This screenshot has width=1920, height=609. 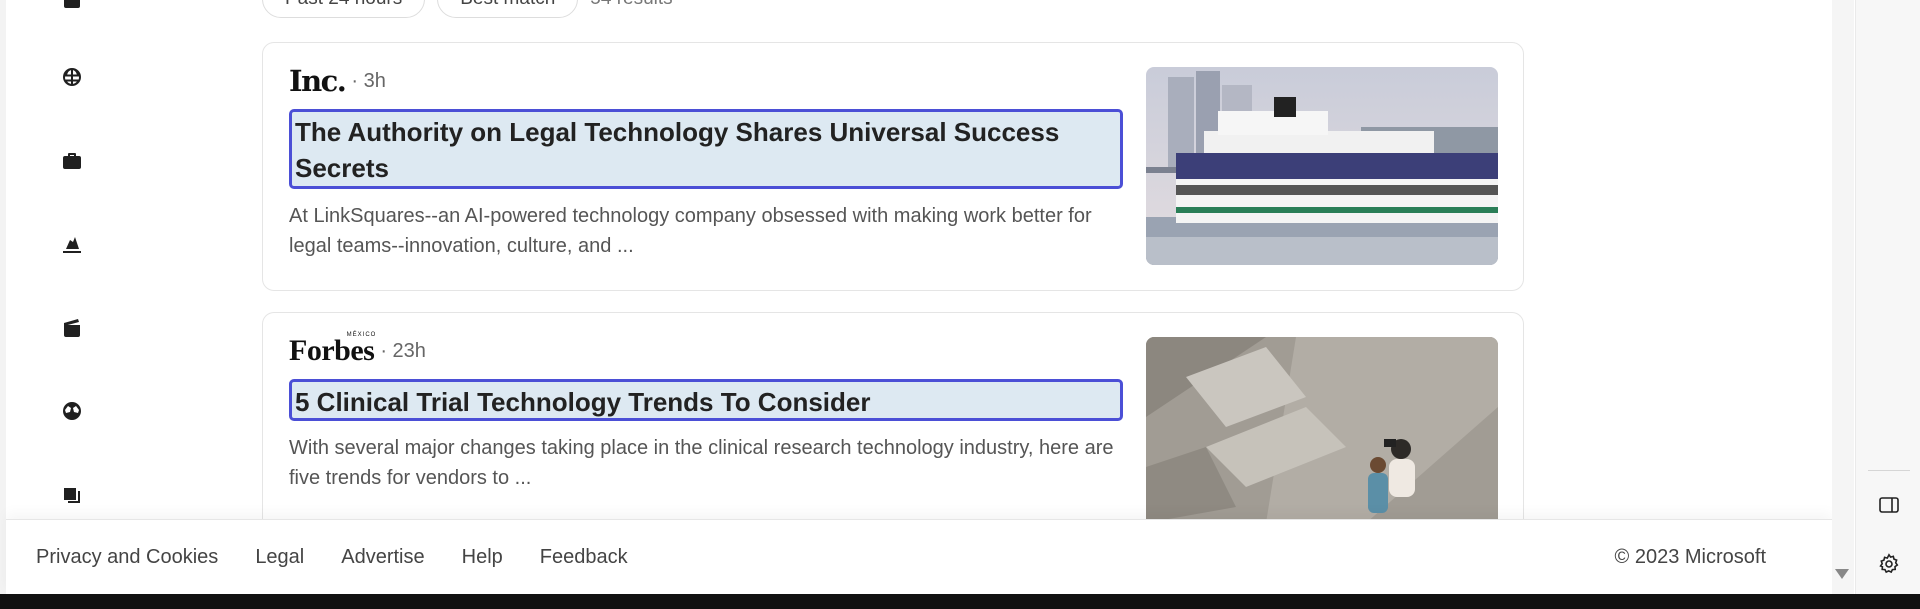 I want to click on filter-row: Past 24 hours Best match 54 results, so click(x=467, y=9).